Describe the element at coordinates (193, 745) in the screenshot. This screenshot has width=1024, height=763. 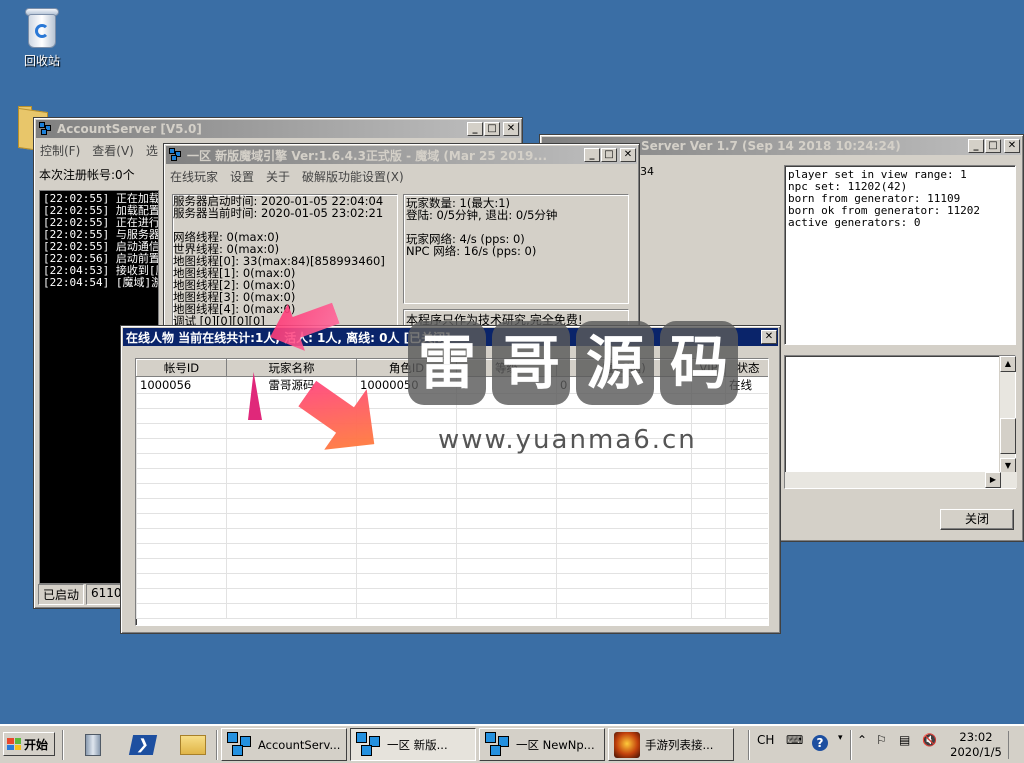
I see `explorer-folder-icon` at that location.